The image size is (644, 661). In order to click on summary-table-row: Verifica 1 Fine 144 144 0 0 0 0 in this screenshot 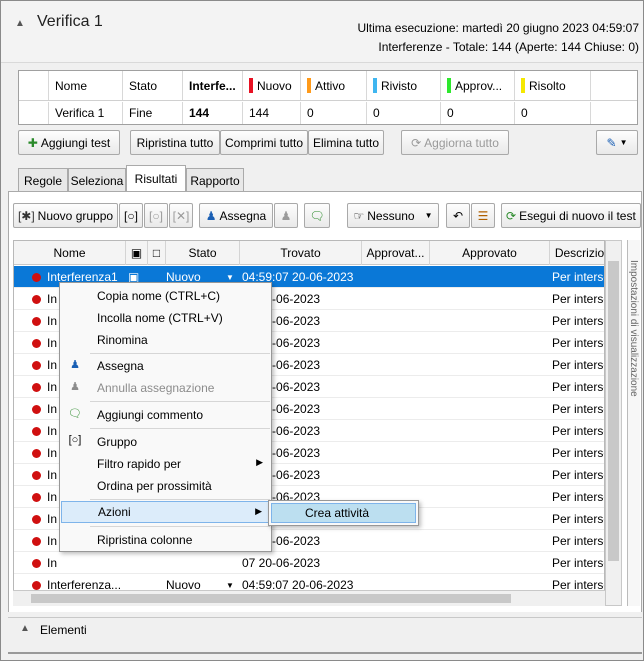, I will do `click(328, 113)`.